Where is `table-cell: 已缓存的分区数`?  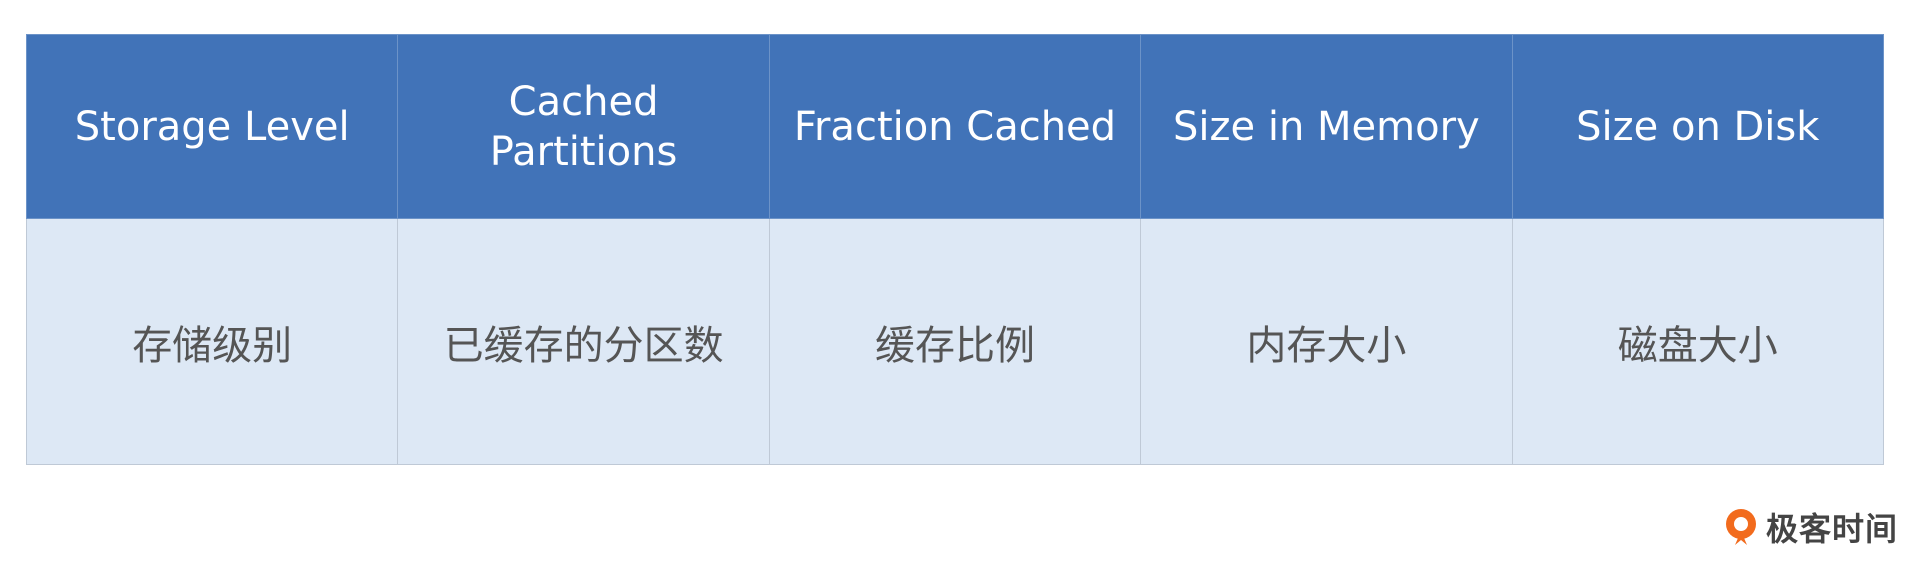 table-cell: 已缓存的分区数 is located at coordinates (583, 341).